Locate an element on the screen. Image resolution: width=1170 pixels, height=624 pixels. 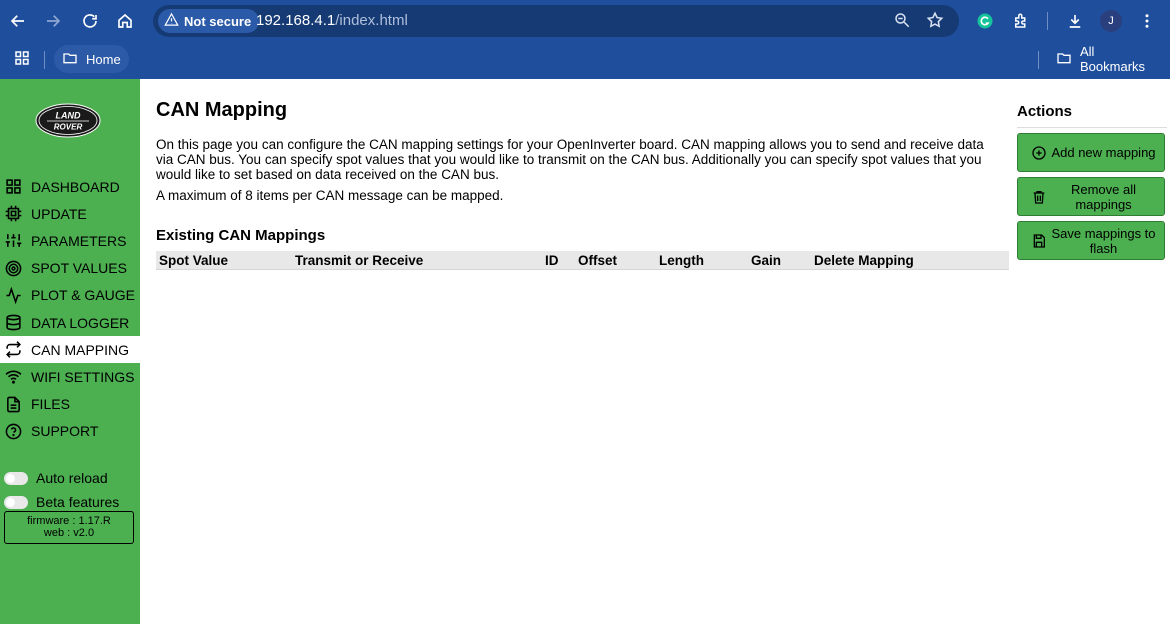
security-chip: Not secure is located at coordinates (209, 21).